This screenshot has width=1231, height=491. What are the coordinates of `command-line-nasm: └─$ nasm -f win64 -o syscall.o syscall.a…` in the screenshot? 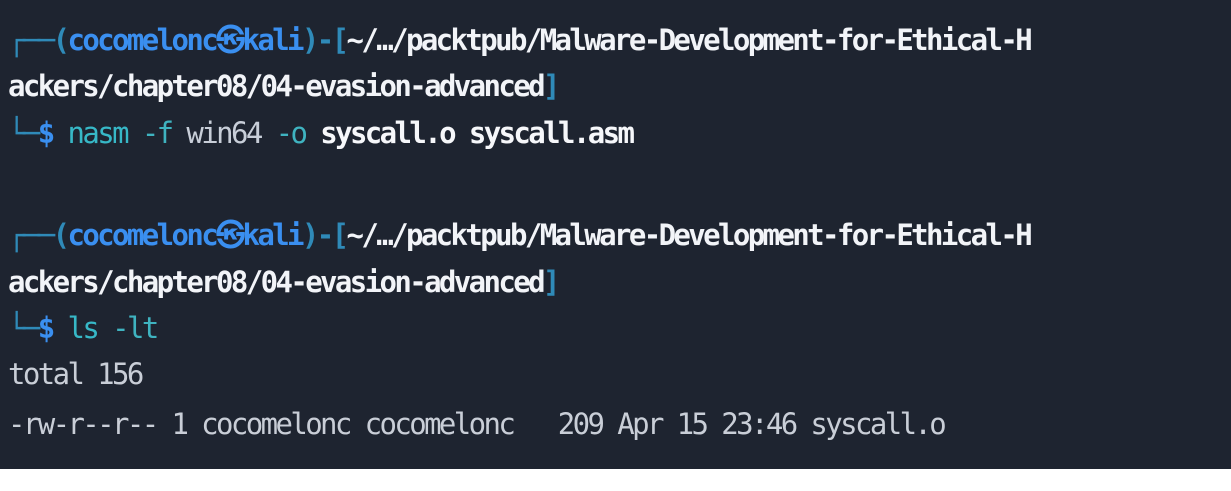 It's located at (321, 133).